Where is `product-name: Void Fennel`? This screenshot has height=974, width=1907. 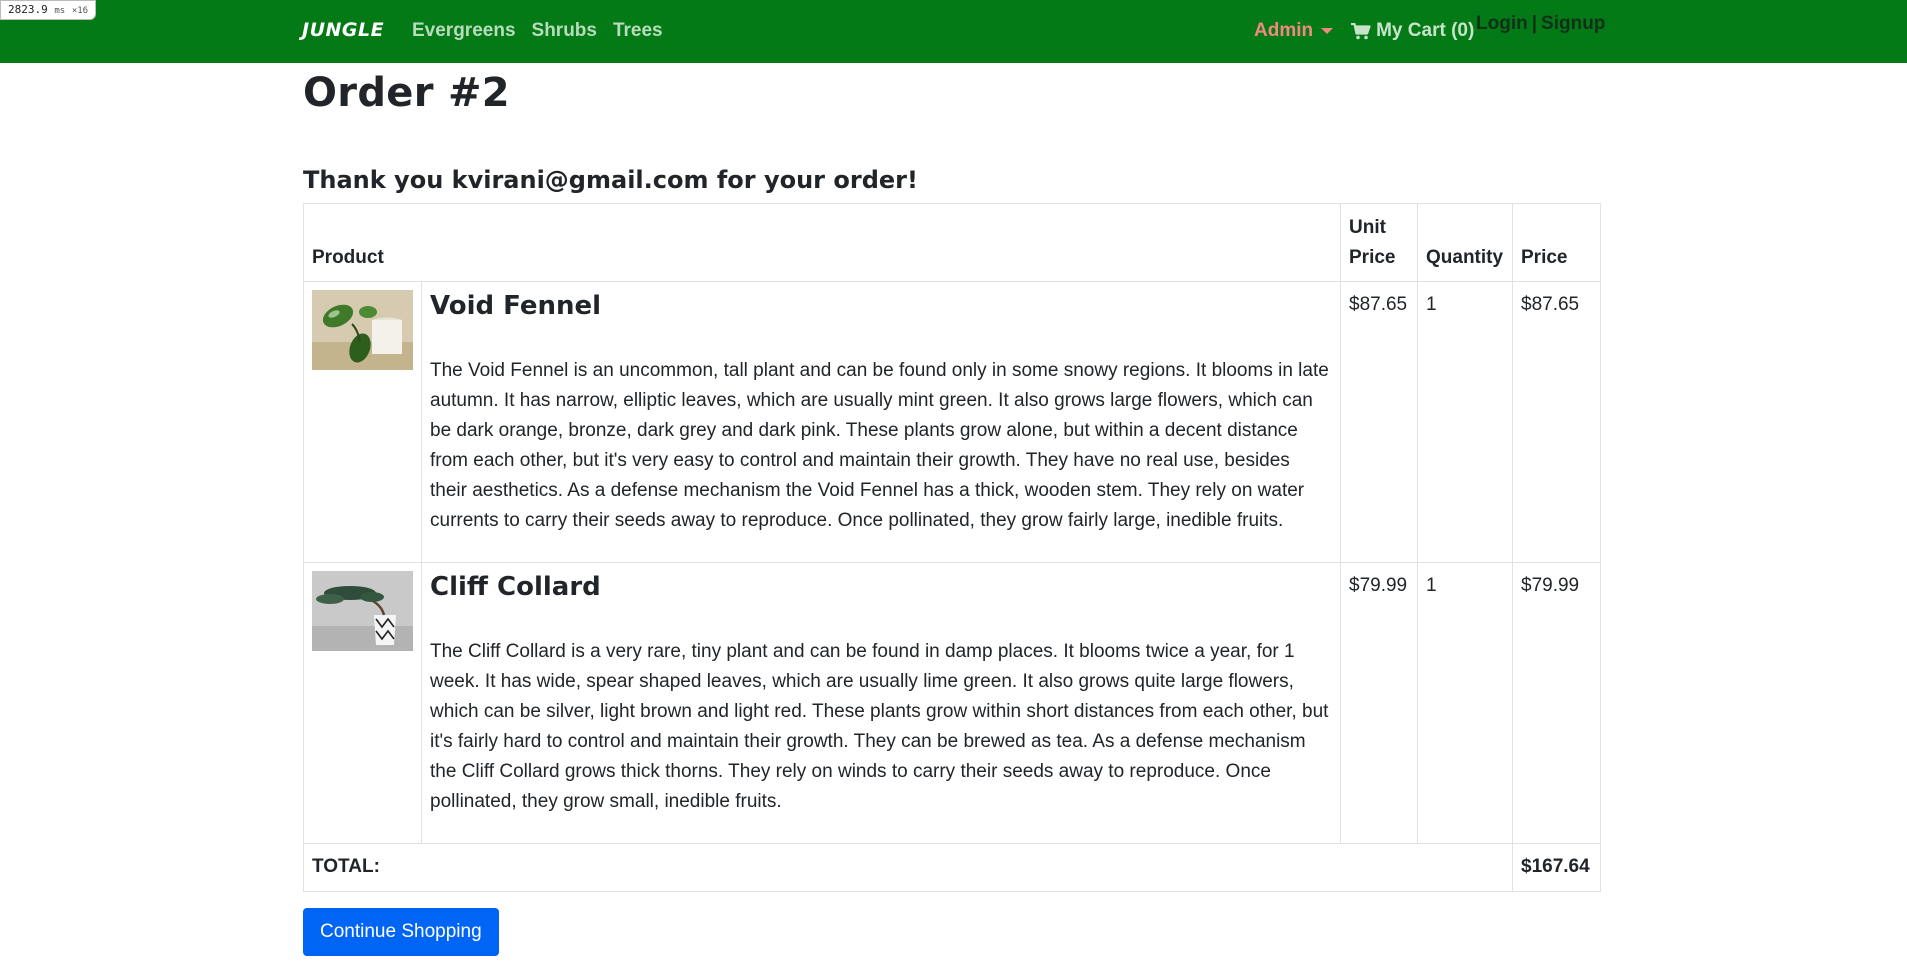 product-name: Void Fennel is located at coordinates (516, 306).